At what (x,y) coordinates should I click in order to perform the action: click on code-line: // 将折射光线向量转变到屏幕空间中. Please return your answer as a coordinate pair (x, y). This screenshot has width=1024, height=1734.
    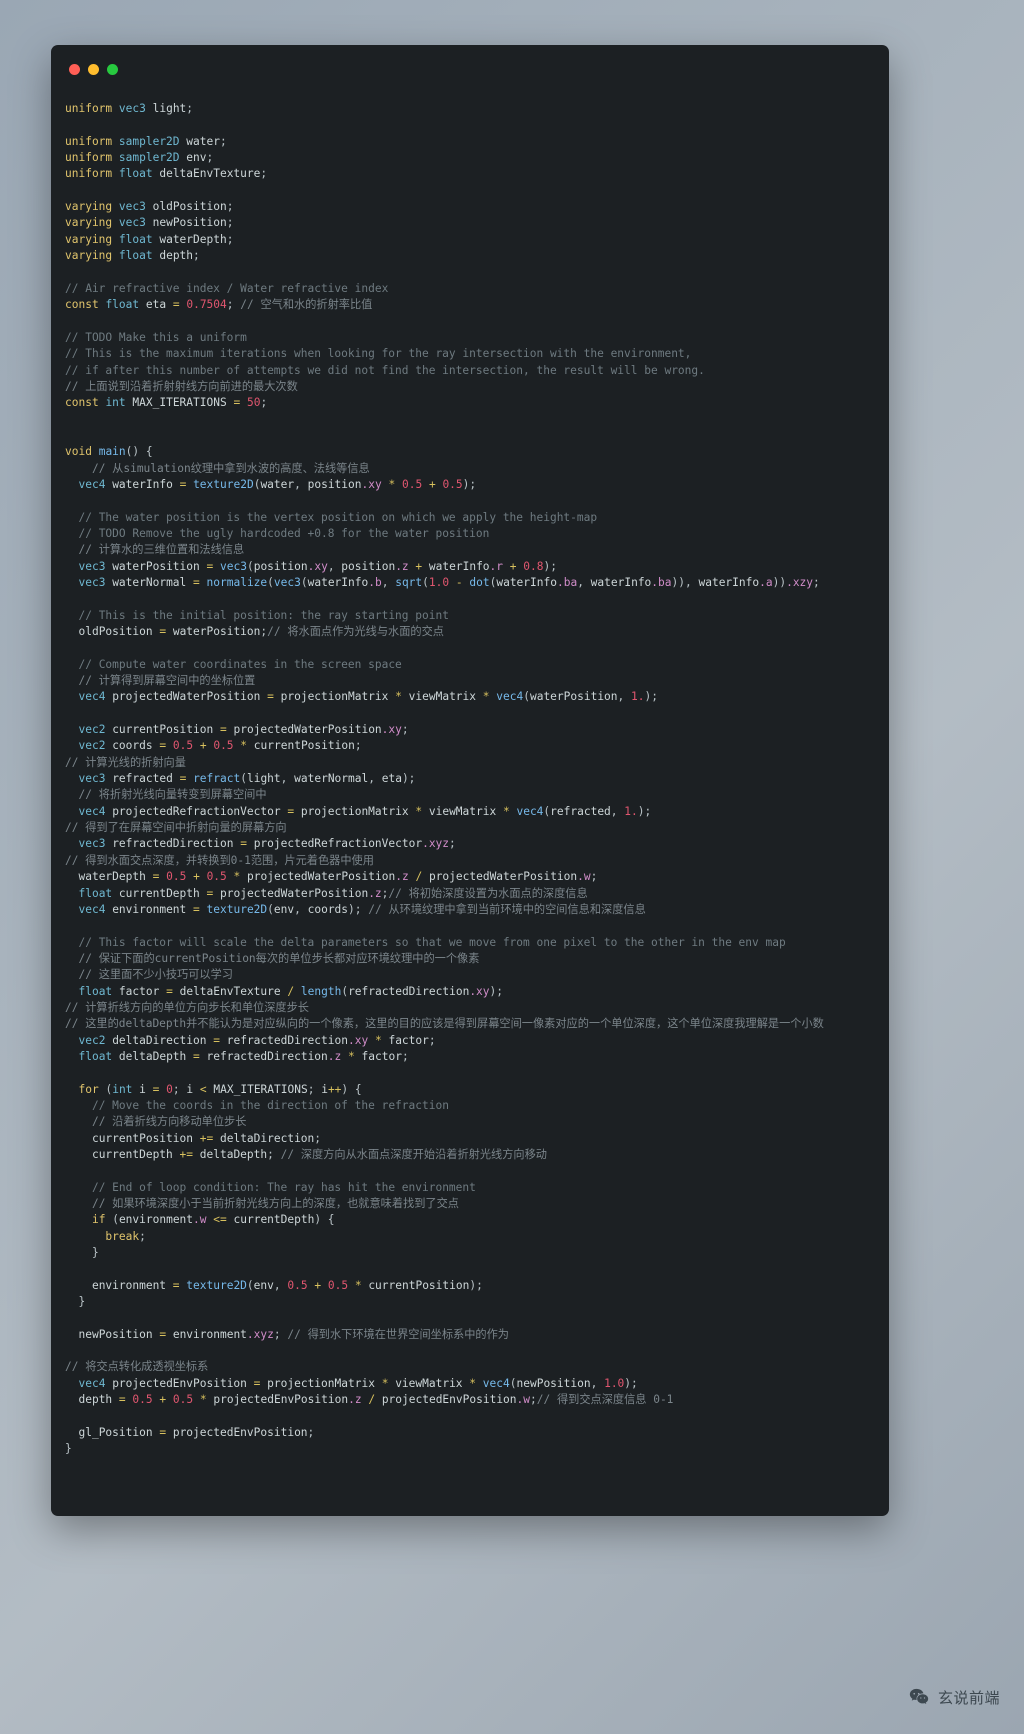
    Looking at the image, I should click on (172, 795).